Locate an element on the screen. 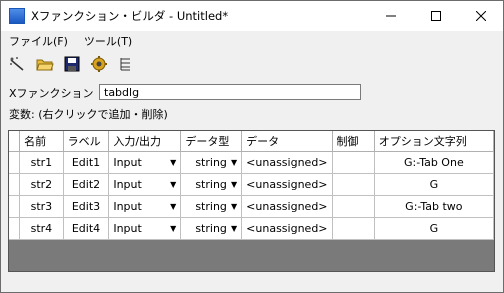  cell-name: str2 is located at coordinates (41, 184).